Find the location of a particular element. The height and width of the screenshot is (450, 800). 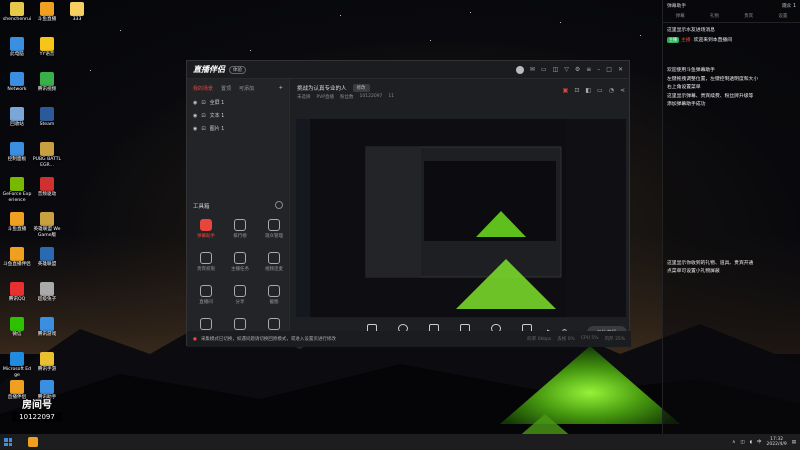

bell-icon: ◔ is located at coordinates (611, 90).